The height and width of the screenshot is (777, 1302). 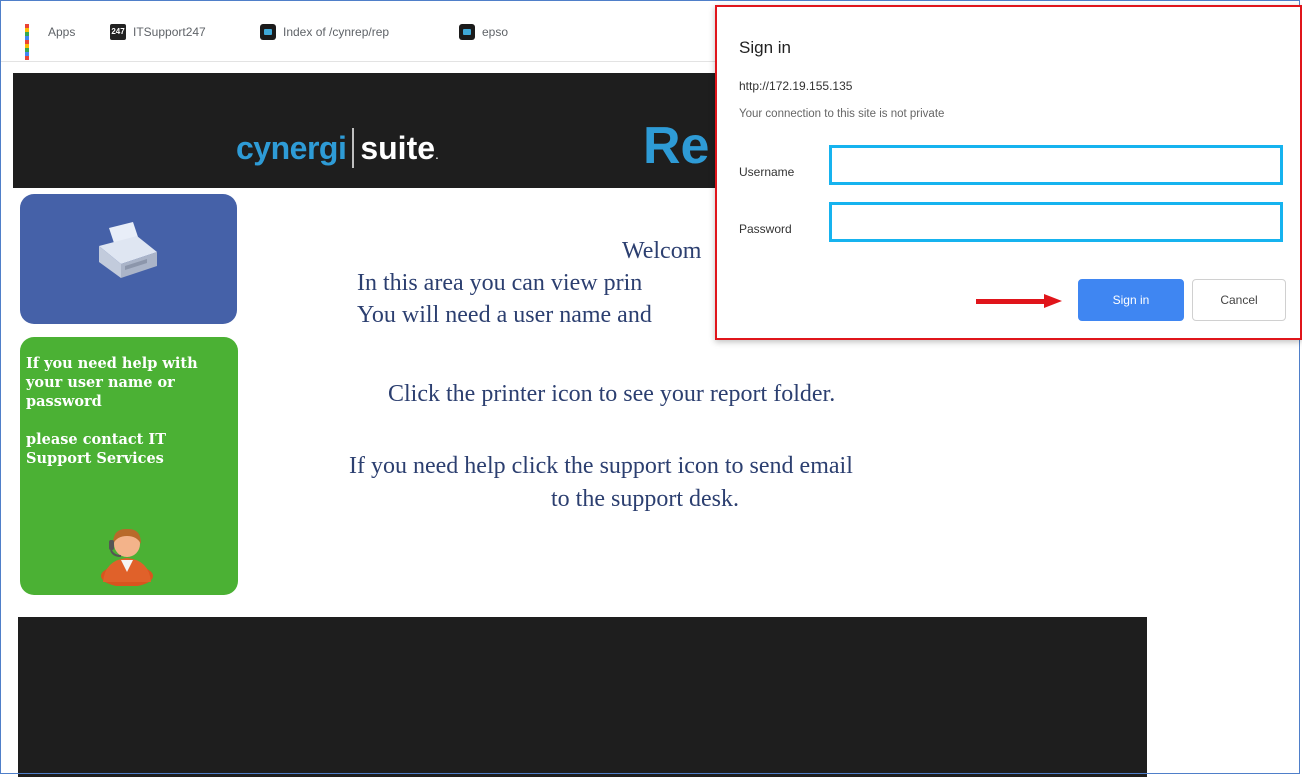 I want to click on cancel-button: Cancel, so click(x=1239, y=300).